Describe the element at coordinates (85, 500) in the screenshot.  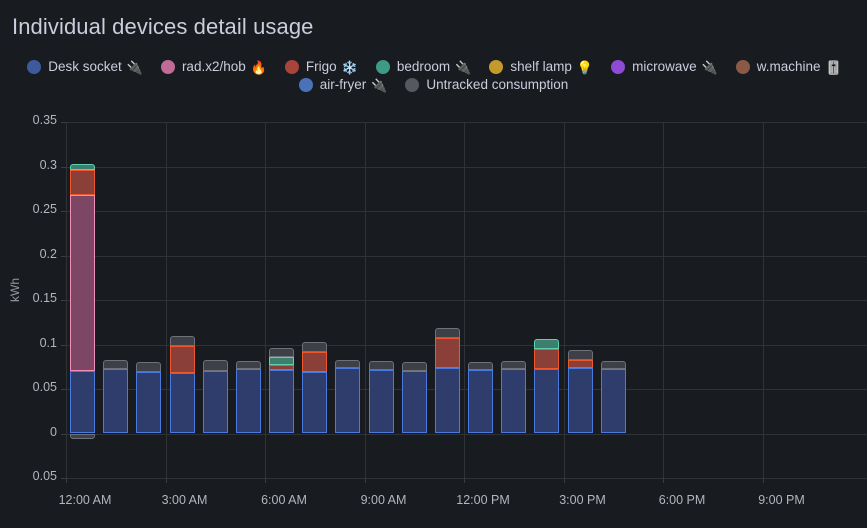
I see `x-tick-label: 12:00 AM` at that location.